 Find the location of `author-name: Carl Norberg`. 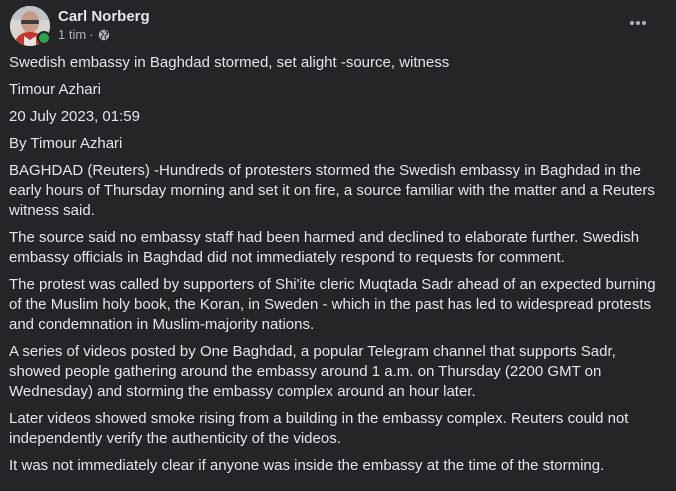

author-name: Carl Norberg is located at coordinates (104, 16).